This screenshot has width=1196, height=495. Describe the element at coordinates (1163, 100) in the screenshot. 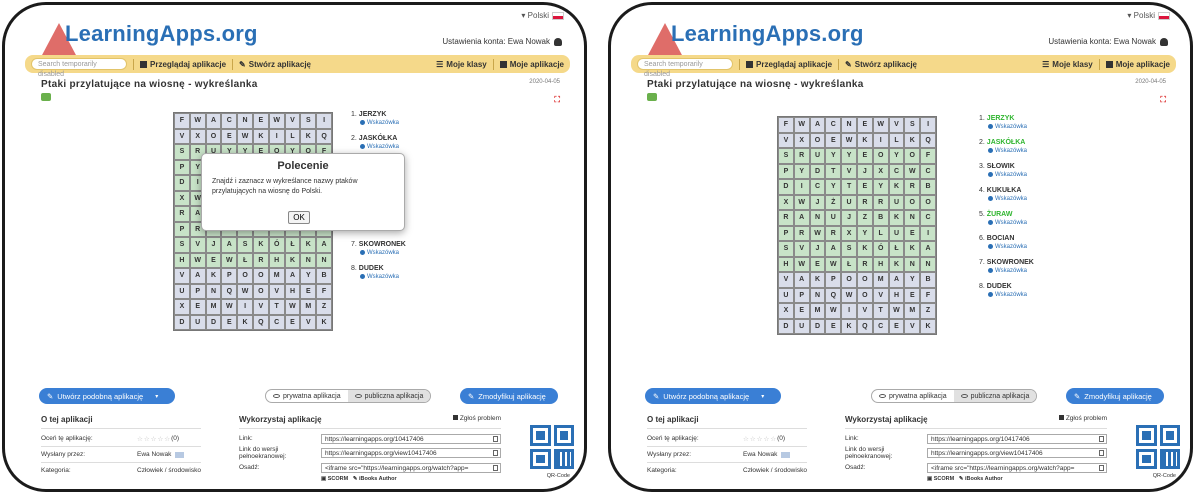

I see `fullscreen-icon: ⛶` at that location.